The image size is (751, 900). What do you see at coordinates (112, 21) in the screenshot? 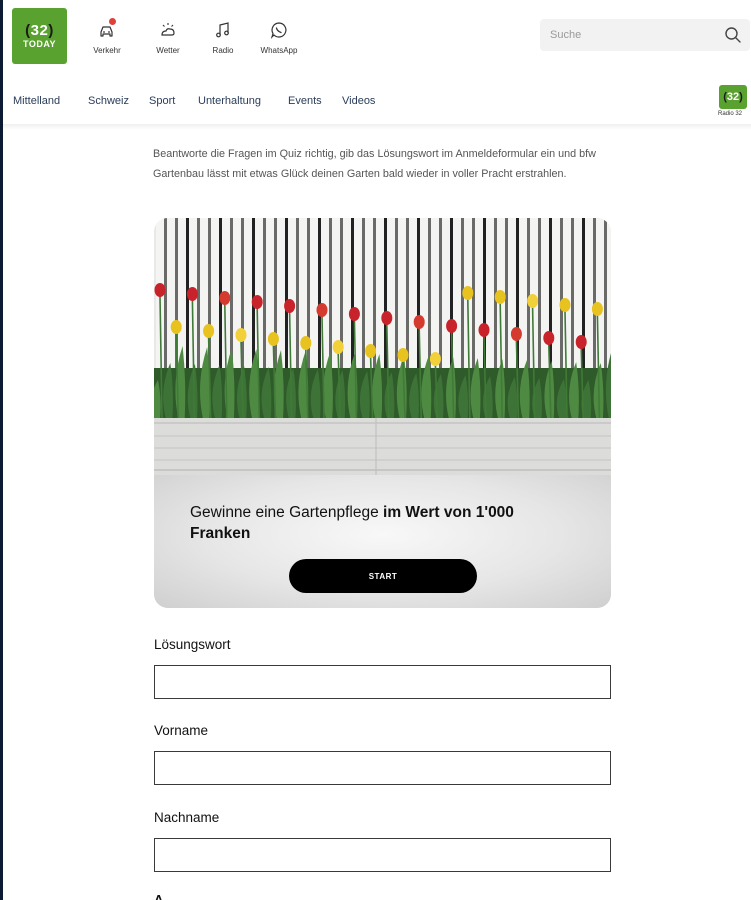
I see `alert-badge` at bounding box center [112, 21].